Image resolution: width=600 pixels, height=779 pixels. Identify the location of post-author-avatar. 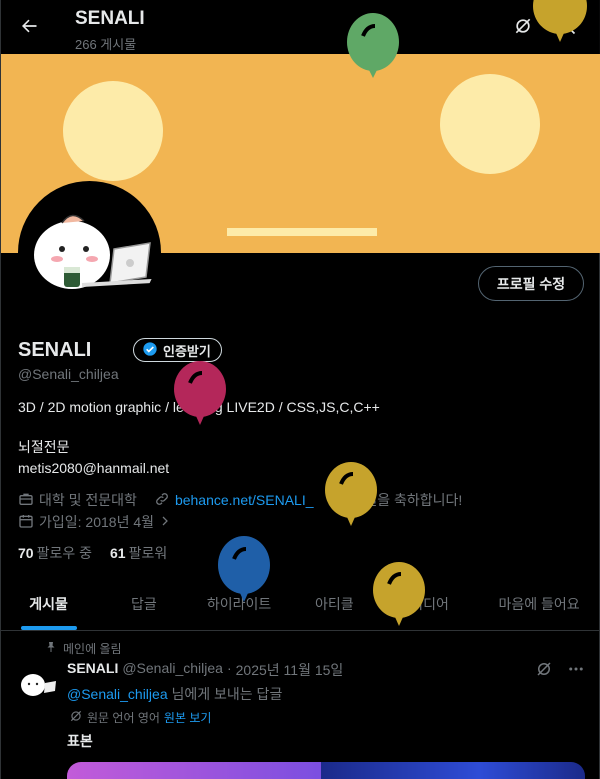
(38, 683).